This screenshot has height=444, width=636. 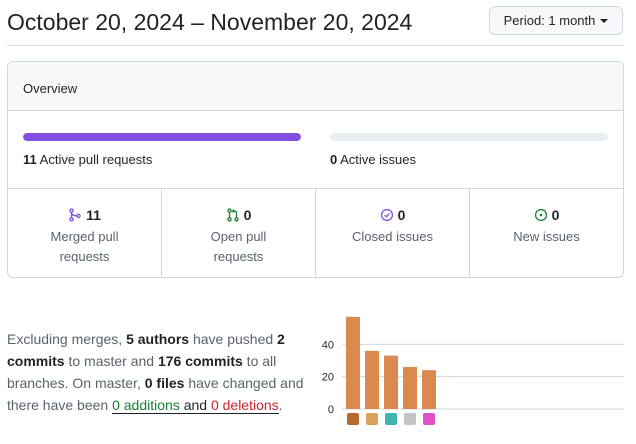 What do you see at coordinates (146, 405) in the screenshot?
I see `additions-count: 0 additions` at bounding box center [146, 405].